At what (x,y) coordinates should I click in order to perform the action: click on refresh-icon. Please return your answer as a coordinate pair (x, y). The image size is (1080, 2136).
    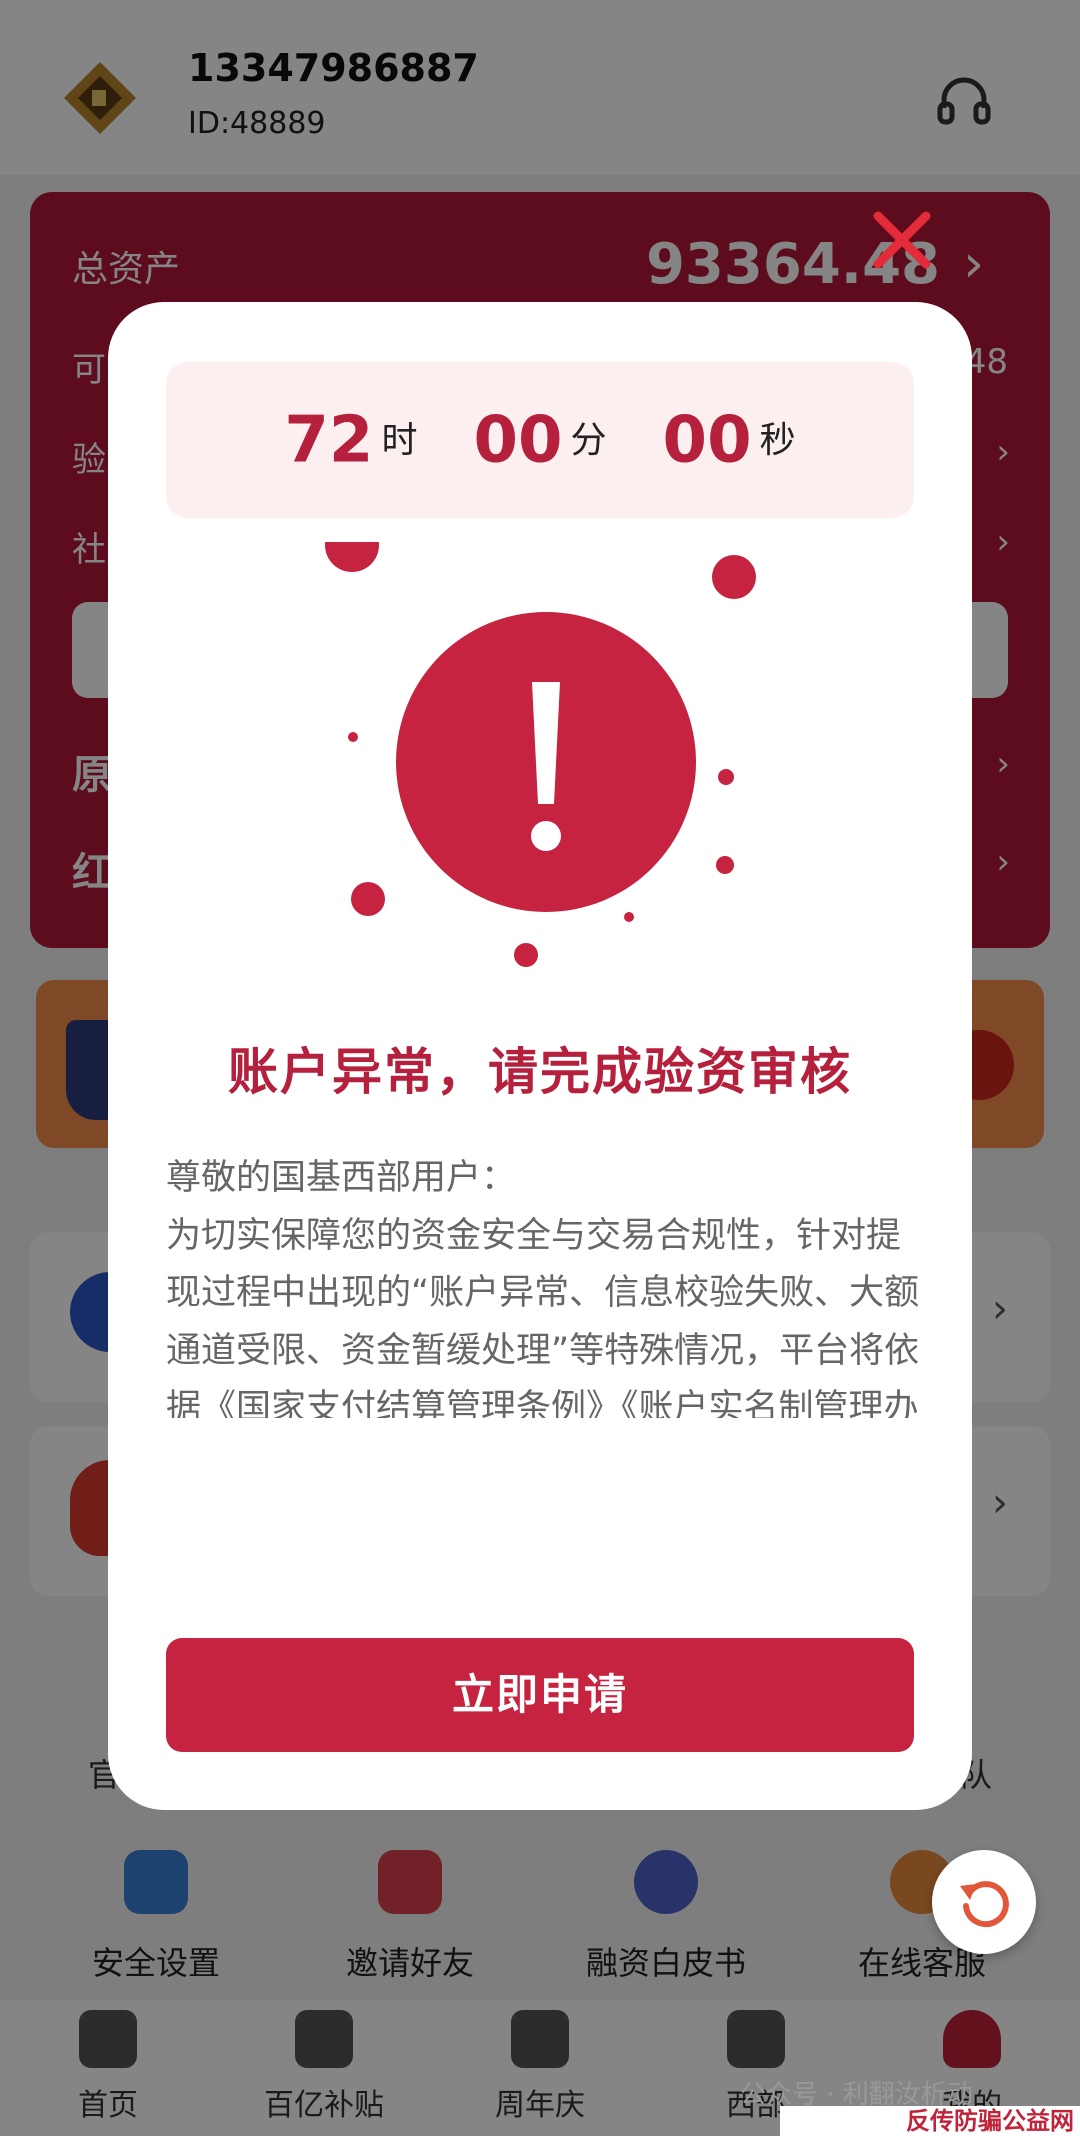
    Looking at the image, I should click on (984, 1904).